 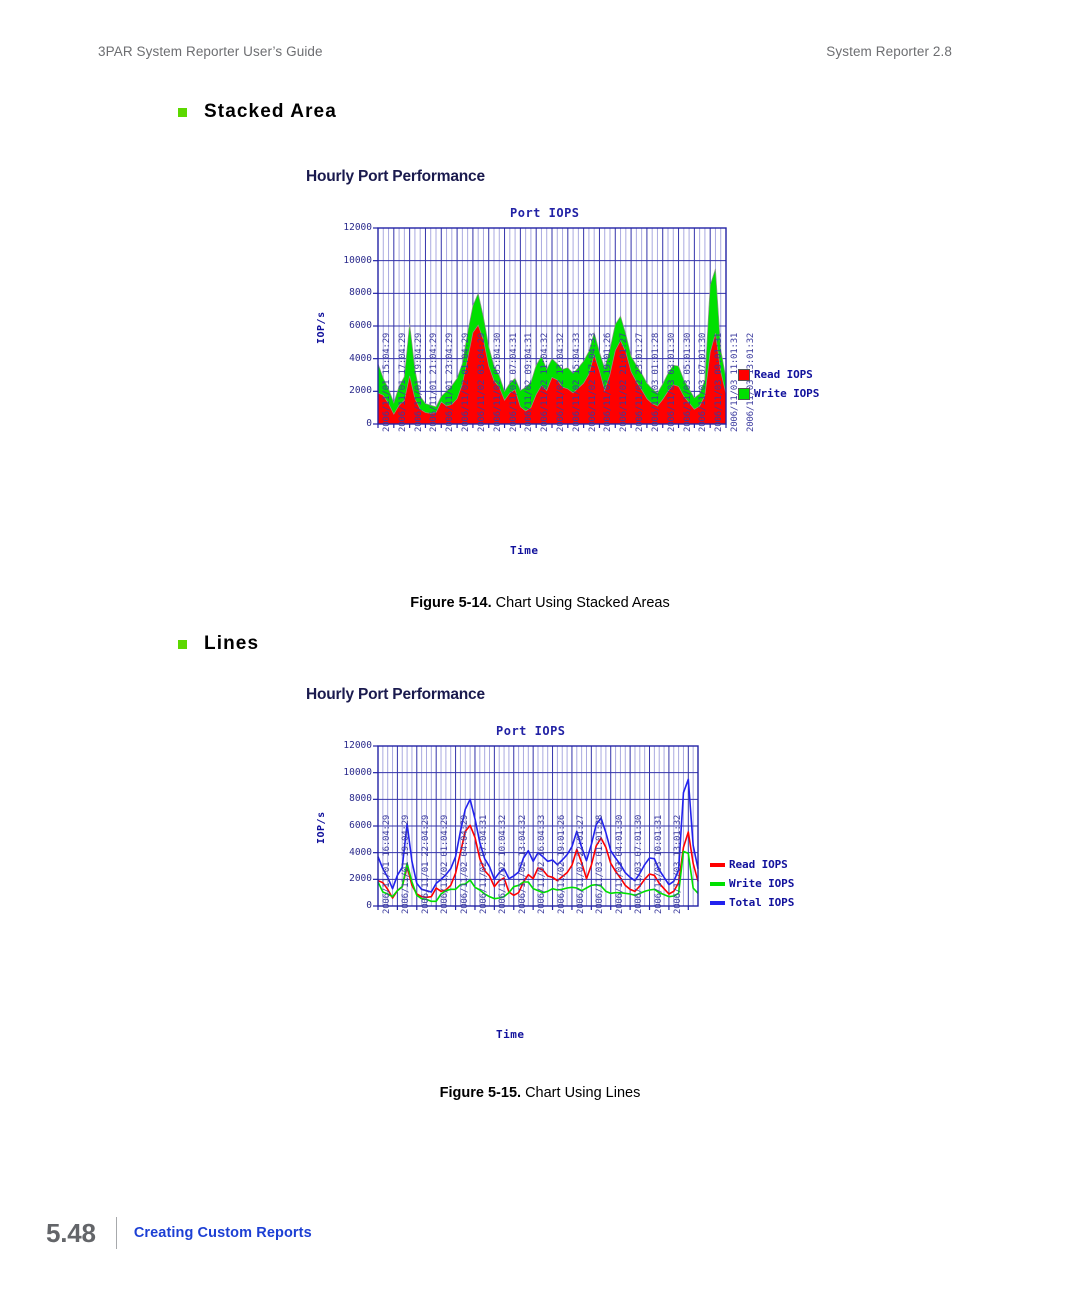 What do you see at coordinates (624, 382) in the screenshot?
I see `x-axis-tick-label: 2006/11/02 21:01:27` at bounding box center [624, 382].